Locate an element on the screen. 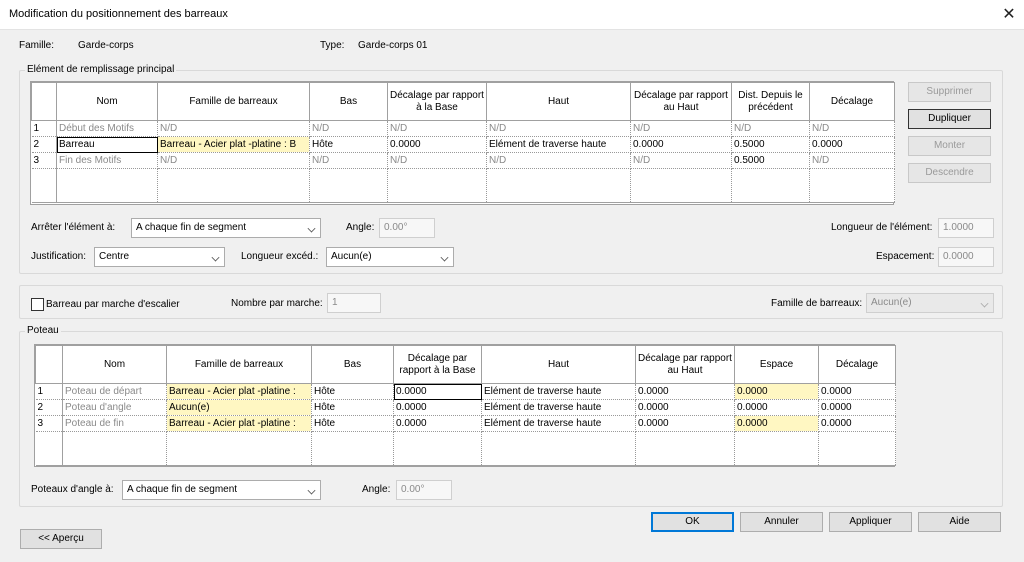 The width and height of the screenshot is (1024, 562). poteaux-angle-select: A chaque fin de segment is located at coordinates (221, 490).